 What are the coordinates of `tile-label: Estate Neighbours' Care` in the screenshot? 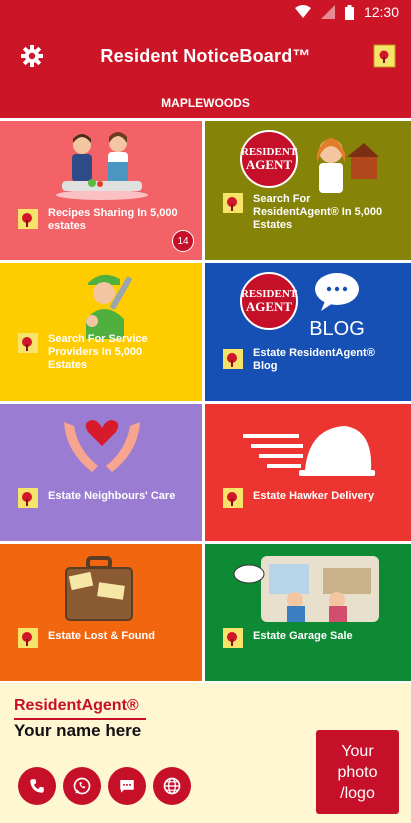 It's located at (112, 496).